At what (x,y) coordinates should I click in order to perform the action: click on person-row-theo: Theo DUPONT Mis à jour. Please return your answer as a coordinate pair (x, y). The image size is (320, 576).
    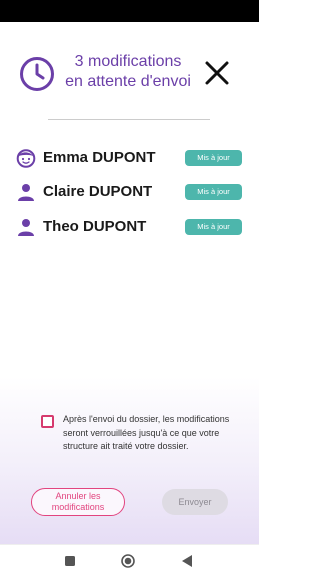
    Looking at the image, I should click on (131, 227).